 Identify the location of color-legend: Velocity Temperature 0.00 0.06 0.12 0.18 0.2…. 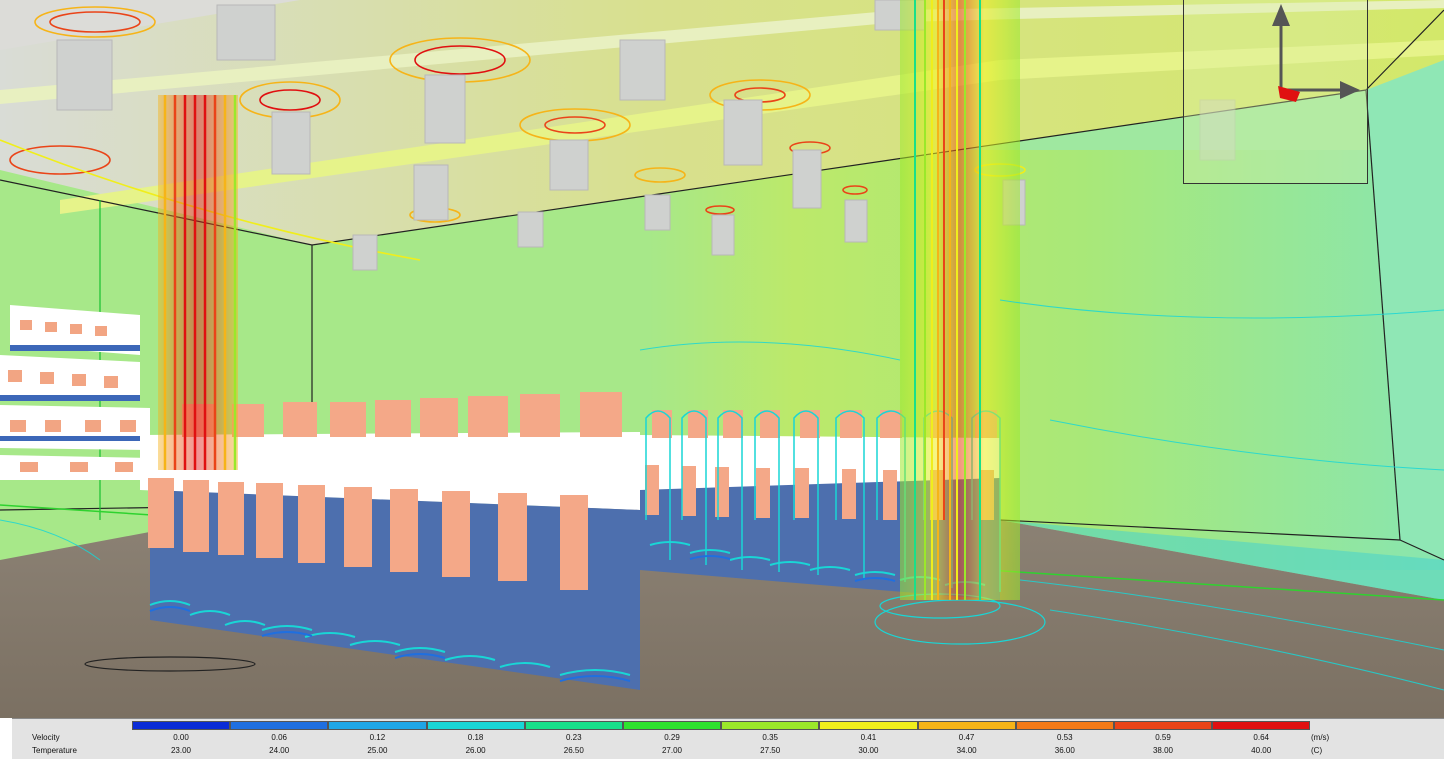
(728, 738).